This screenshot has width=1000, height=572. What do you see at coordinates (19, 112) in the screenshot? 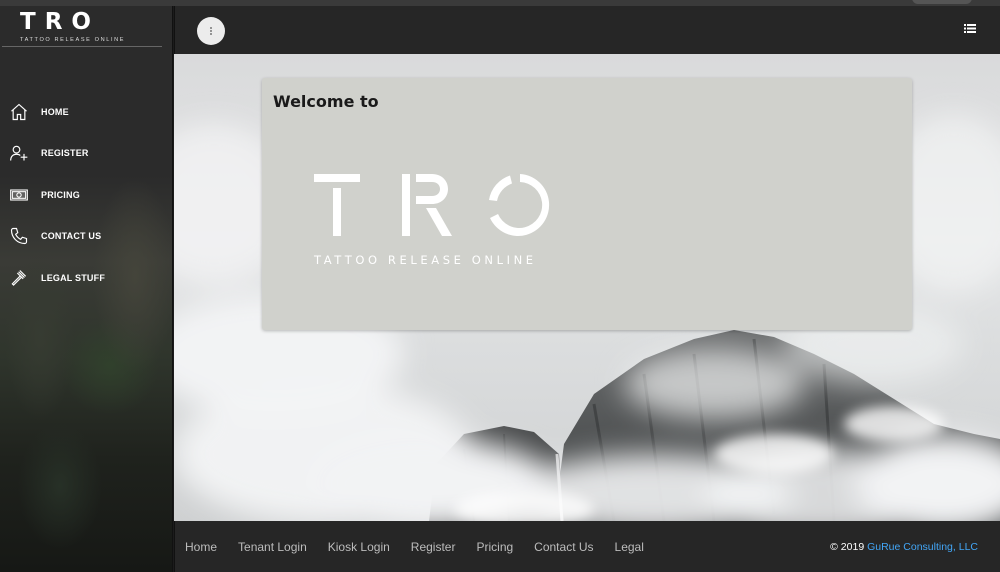
I see `home-icon` at bounding box center [19, 112].